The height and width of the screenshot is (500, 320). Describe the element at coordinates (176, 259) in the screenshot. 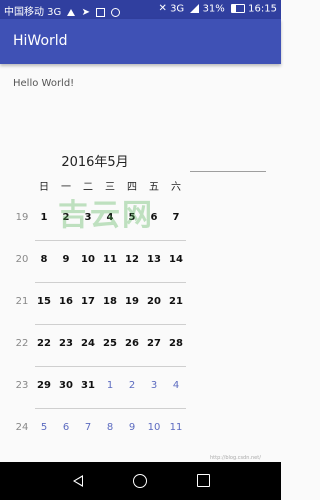

I see `calendar-day: 14` at that location.